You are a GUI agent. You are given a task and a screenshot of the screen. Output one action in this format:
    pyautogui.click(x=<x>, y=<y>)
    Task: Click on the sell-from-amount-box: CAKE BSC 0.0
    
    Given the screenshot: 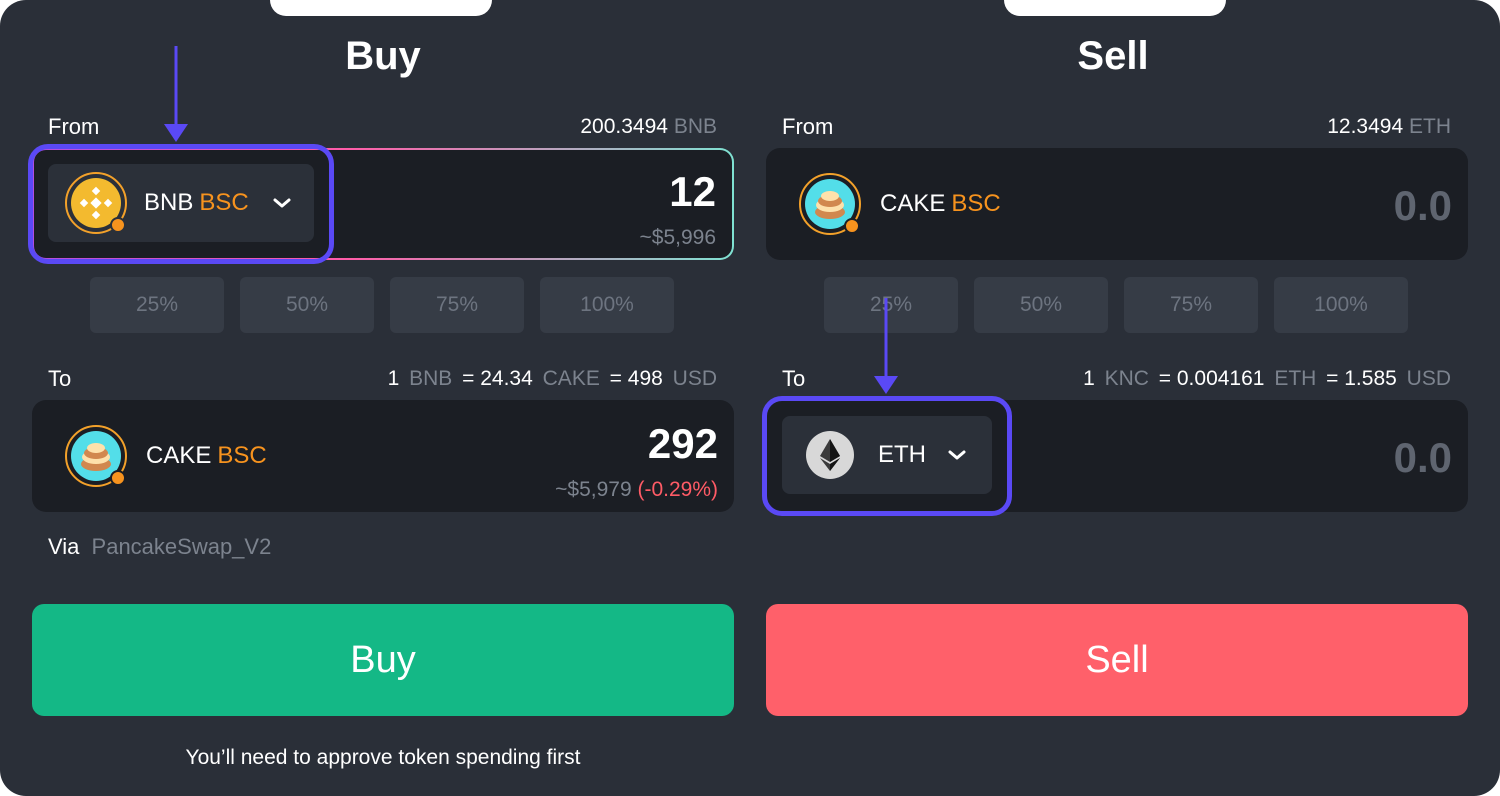 What is the action you would take?
    pyautogui.click(x=1117, y=204)
    